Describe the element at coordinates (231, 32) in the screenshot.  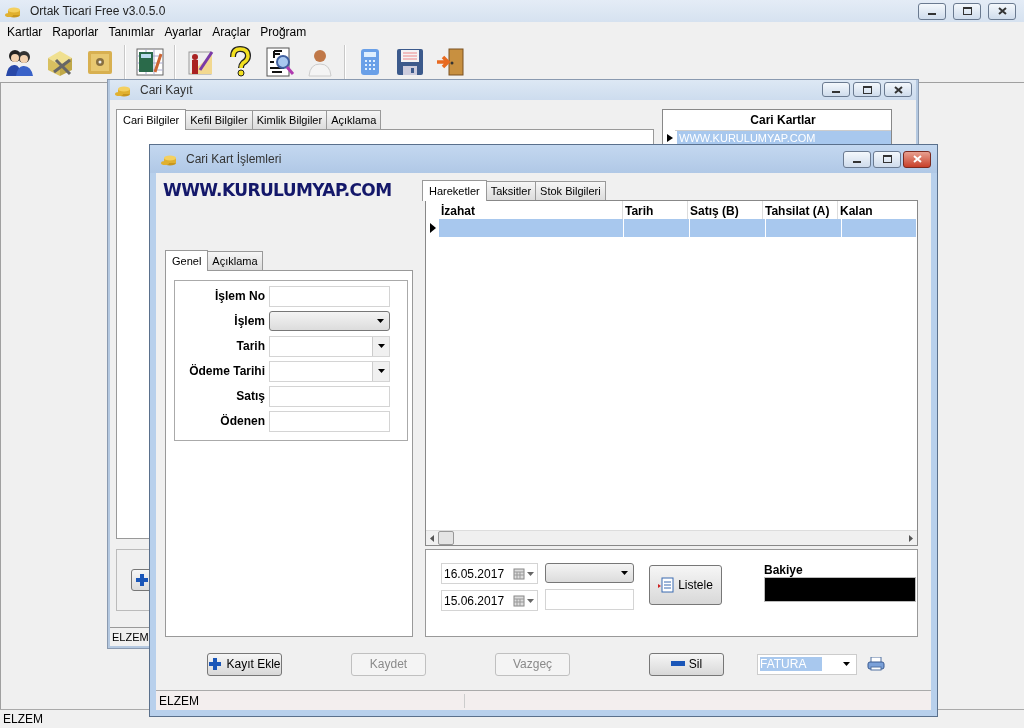
I see `menu-item: Araçlar` at that location.